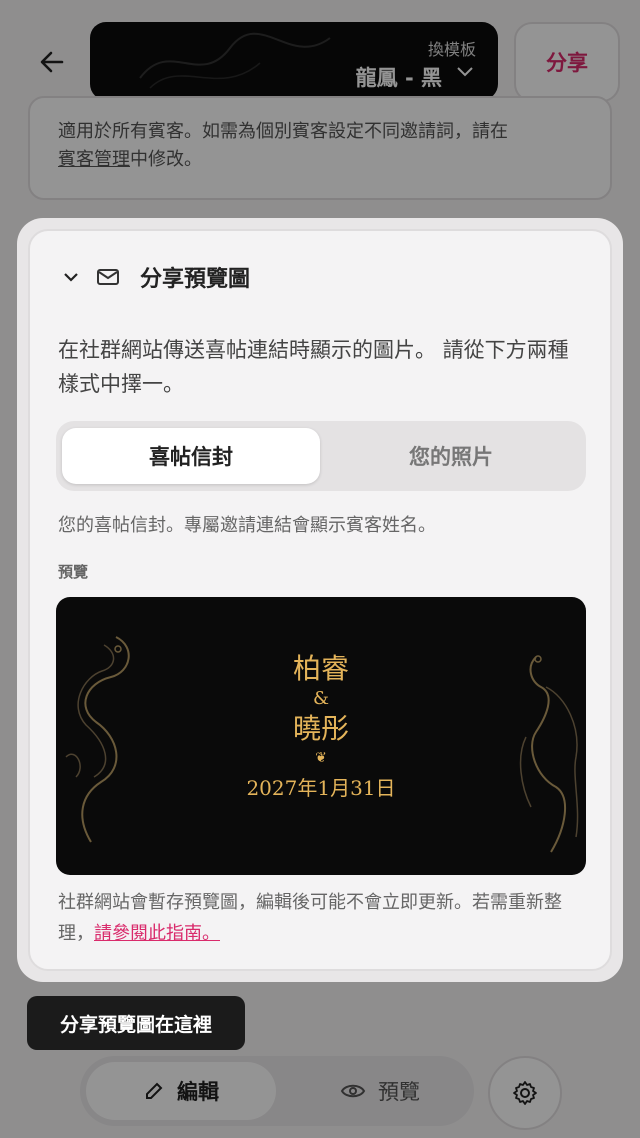  What do you see at coordinates (191, 456) in the screenshot?
I see `toggle-option-envelope: 喜帖信封` at bounding box center [191, 456].